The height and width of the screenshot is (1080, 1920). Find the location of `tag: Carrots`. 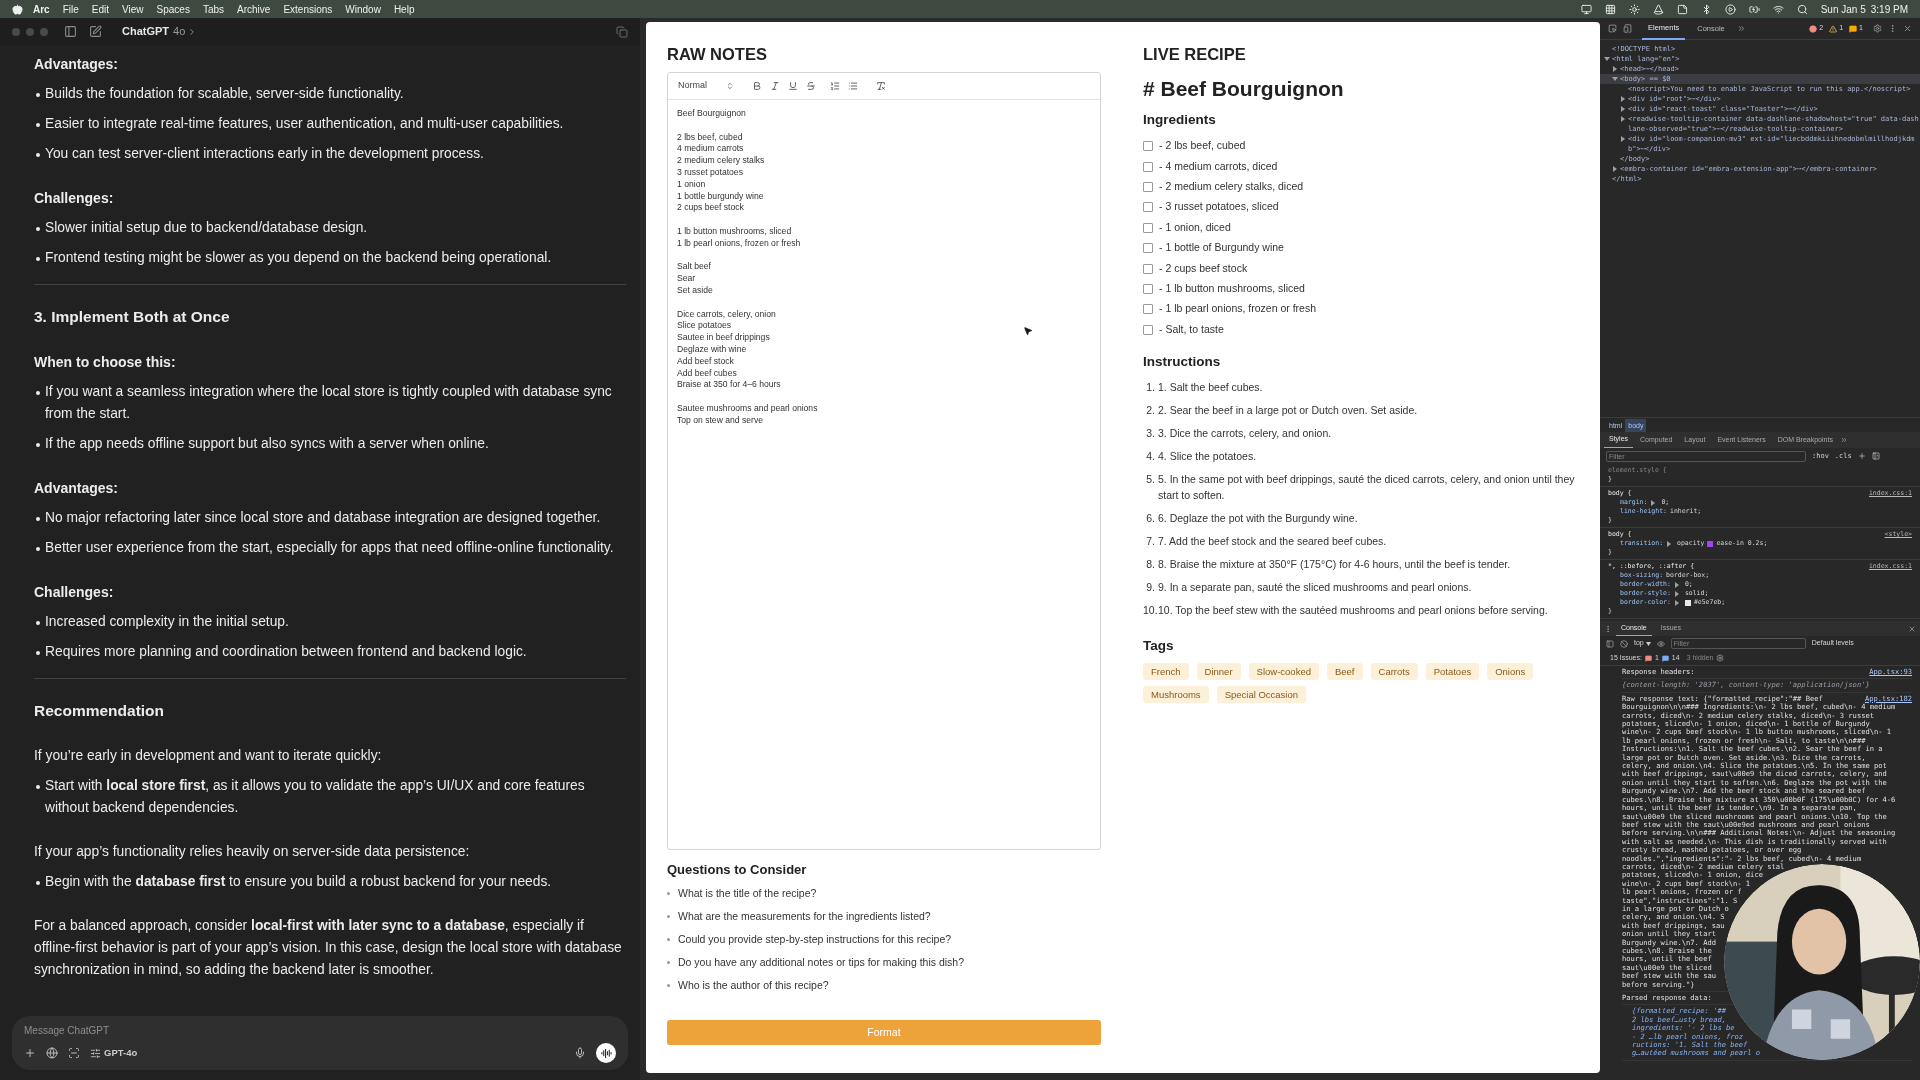

tag: Carrots is located at coordinates (1394, 671).